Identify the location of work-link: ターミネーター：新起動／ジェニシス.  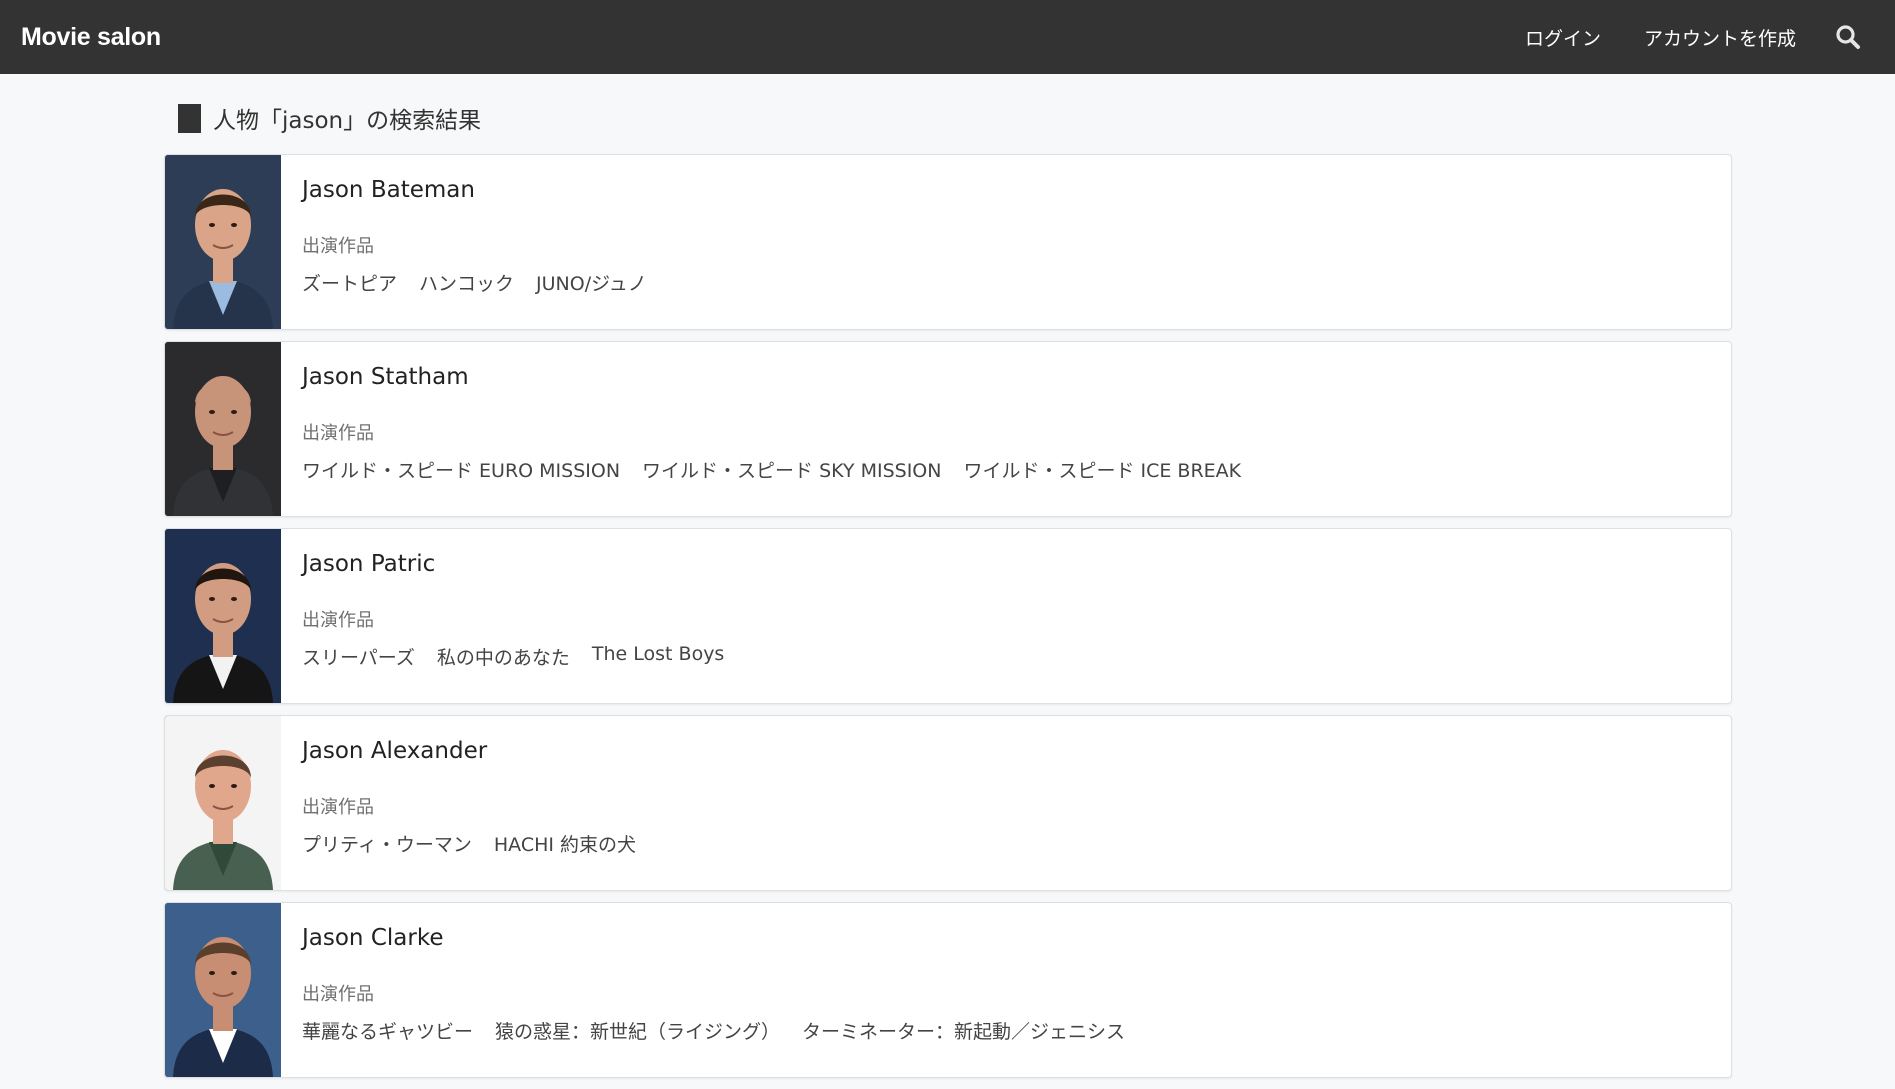
(963, 1030).